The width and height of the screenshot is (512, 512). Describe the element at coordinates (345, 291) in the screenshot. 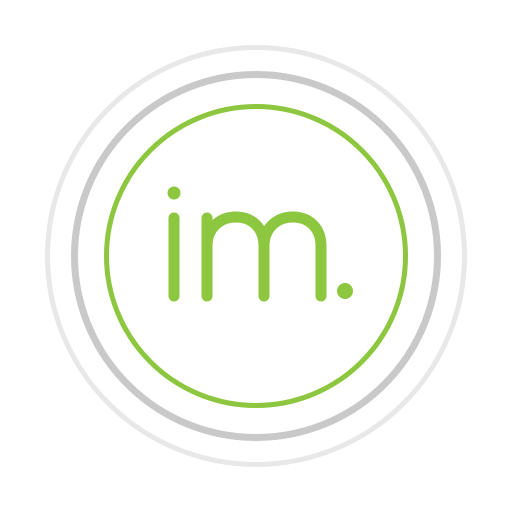

I see `period-dot` at that location.